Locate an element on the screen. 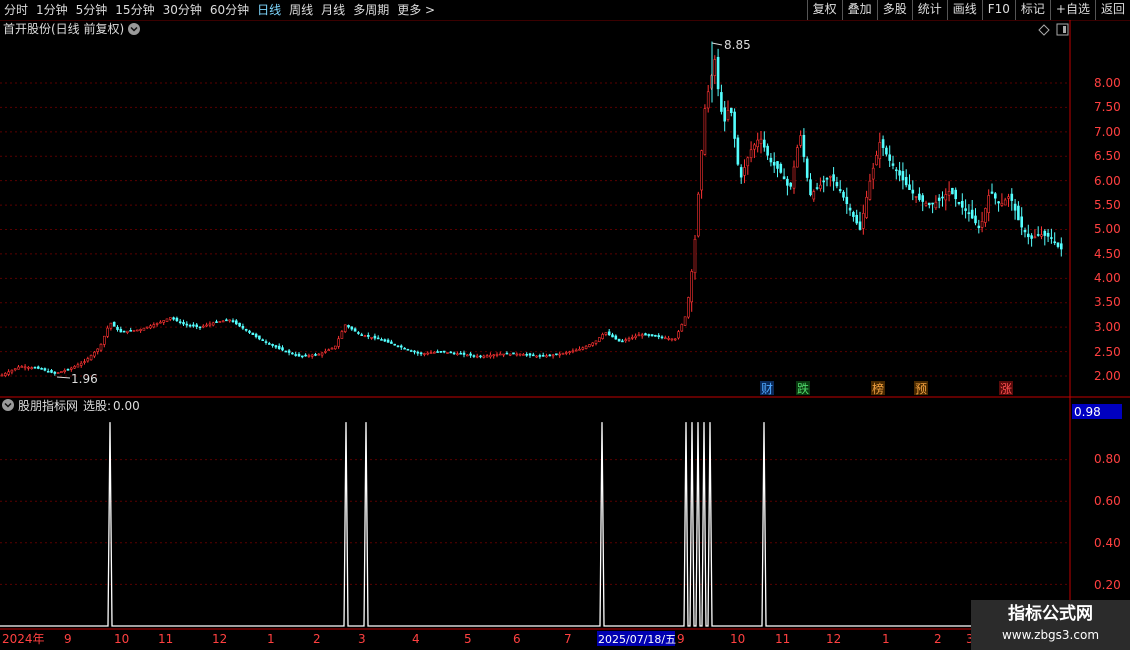 This screenshot has width=1130, height=650. event-marker-finance: 财 is located at coordinates (767, 389).